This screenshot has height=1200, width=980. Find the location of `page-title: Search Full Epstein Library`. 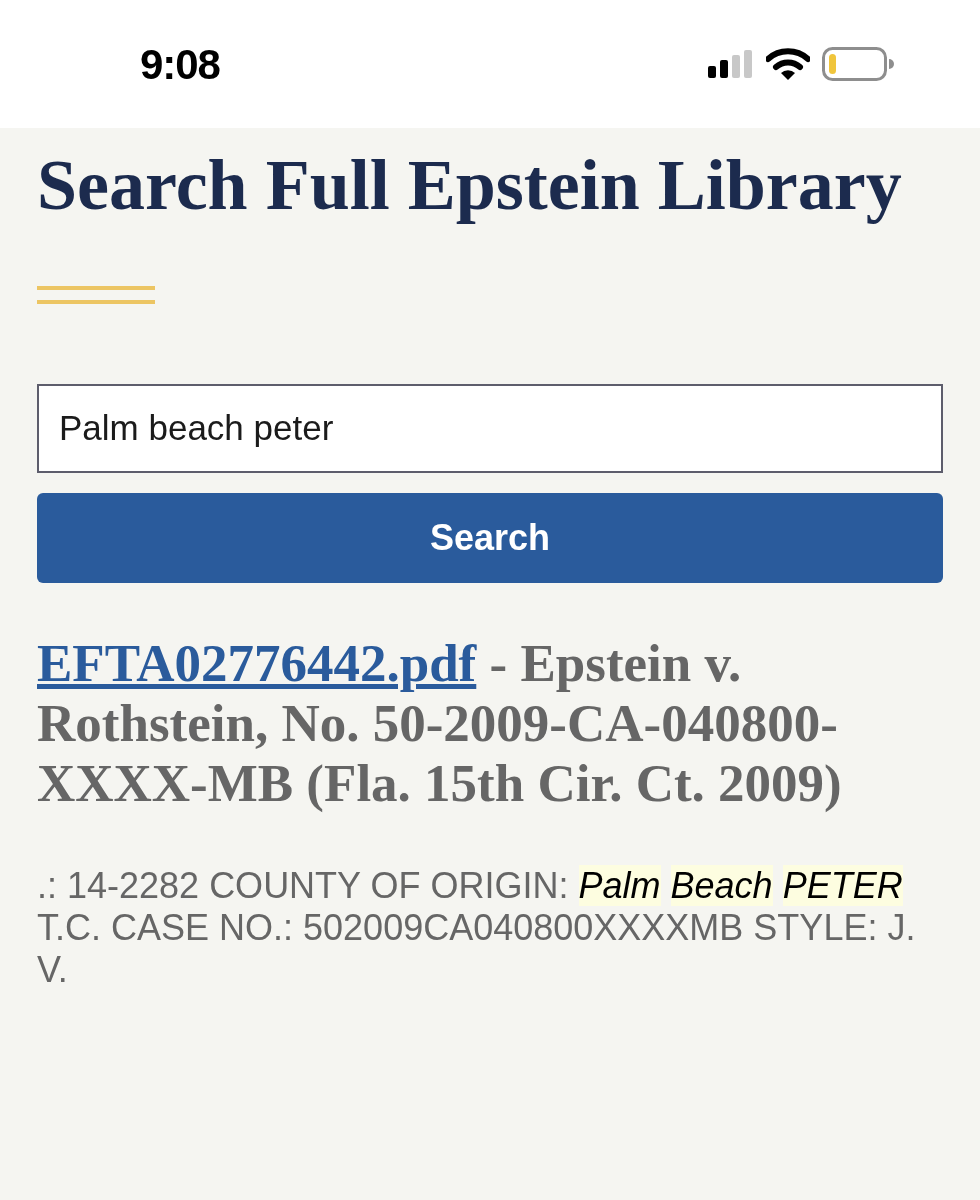

page-title: Search Full Epstein Library is located at coordinates (470, 185).